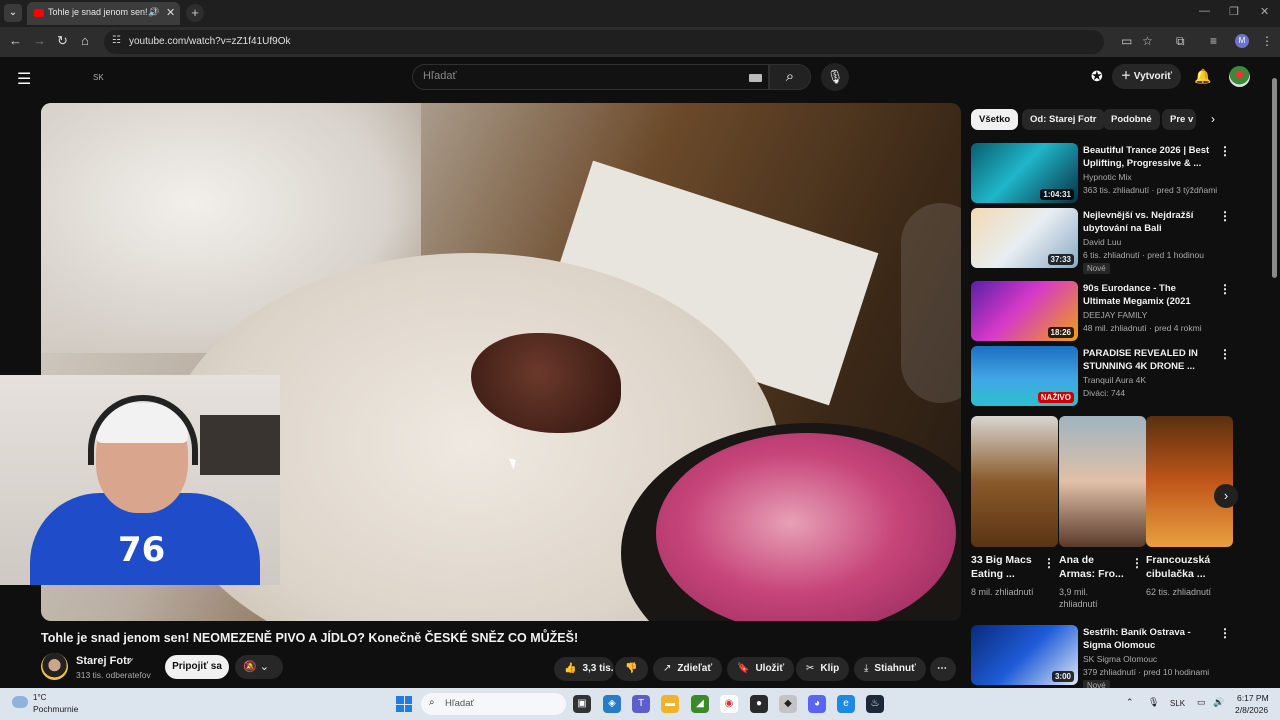 This screenshot has width=1280, height=720. Describe the element at coordinates (1146, 76) in the screenshot. I see `create-button: ＋ Vytvoriť` at that location.